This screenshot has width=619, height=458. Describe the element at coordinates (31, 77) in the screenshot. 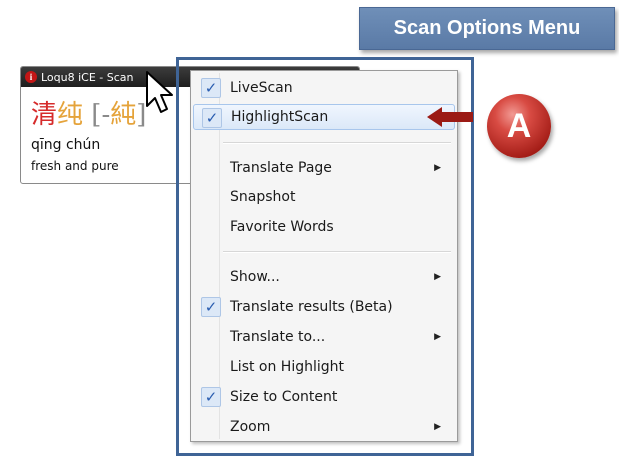

I see `info-icon: i` at that location.